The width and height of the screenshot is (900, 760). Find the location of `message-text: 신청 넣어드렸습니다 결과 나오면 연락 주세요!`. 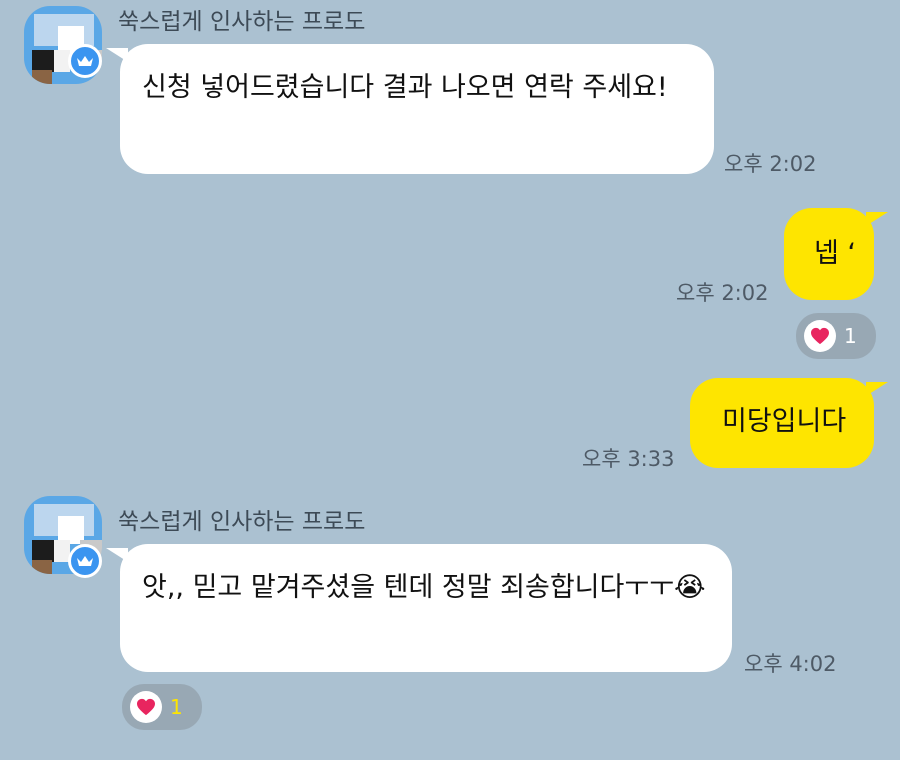

message-text: 신청 넣어드렸습니다 결과 나오면 연락 주세요! is located at coordinates (405, 87).